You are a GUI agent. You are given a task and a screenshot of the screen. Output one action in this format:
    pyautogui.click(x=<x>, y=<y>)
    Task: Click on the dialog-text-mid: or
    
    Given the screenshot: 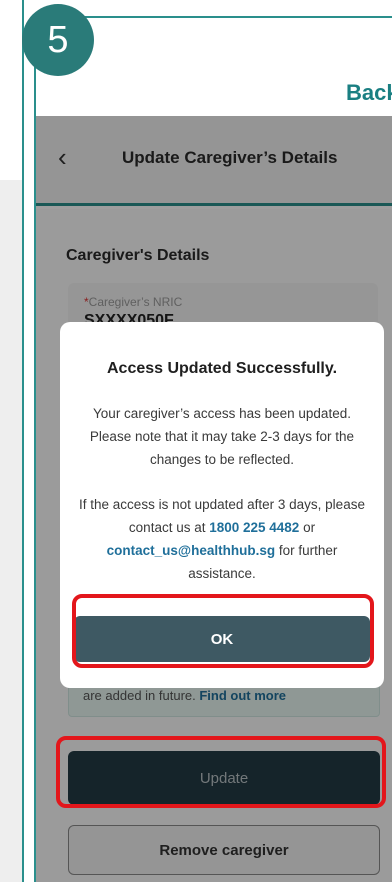 What is the action you would take?
    pyautogui.click(x=307, y=527)
    